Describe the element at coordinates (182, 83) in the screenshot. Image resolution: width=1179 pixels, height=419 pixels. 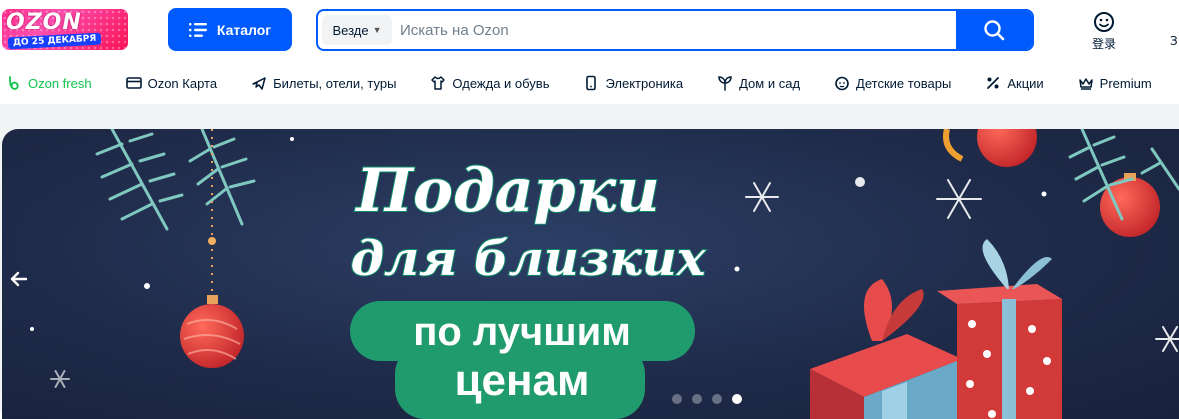
I see `nav-item-label: Ozon Карта` at that location.